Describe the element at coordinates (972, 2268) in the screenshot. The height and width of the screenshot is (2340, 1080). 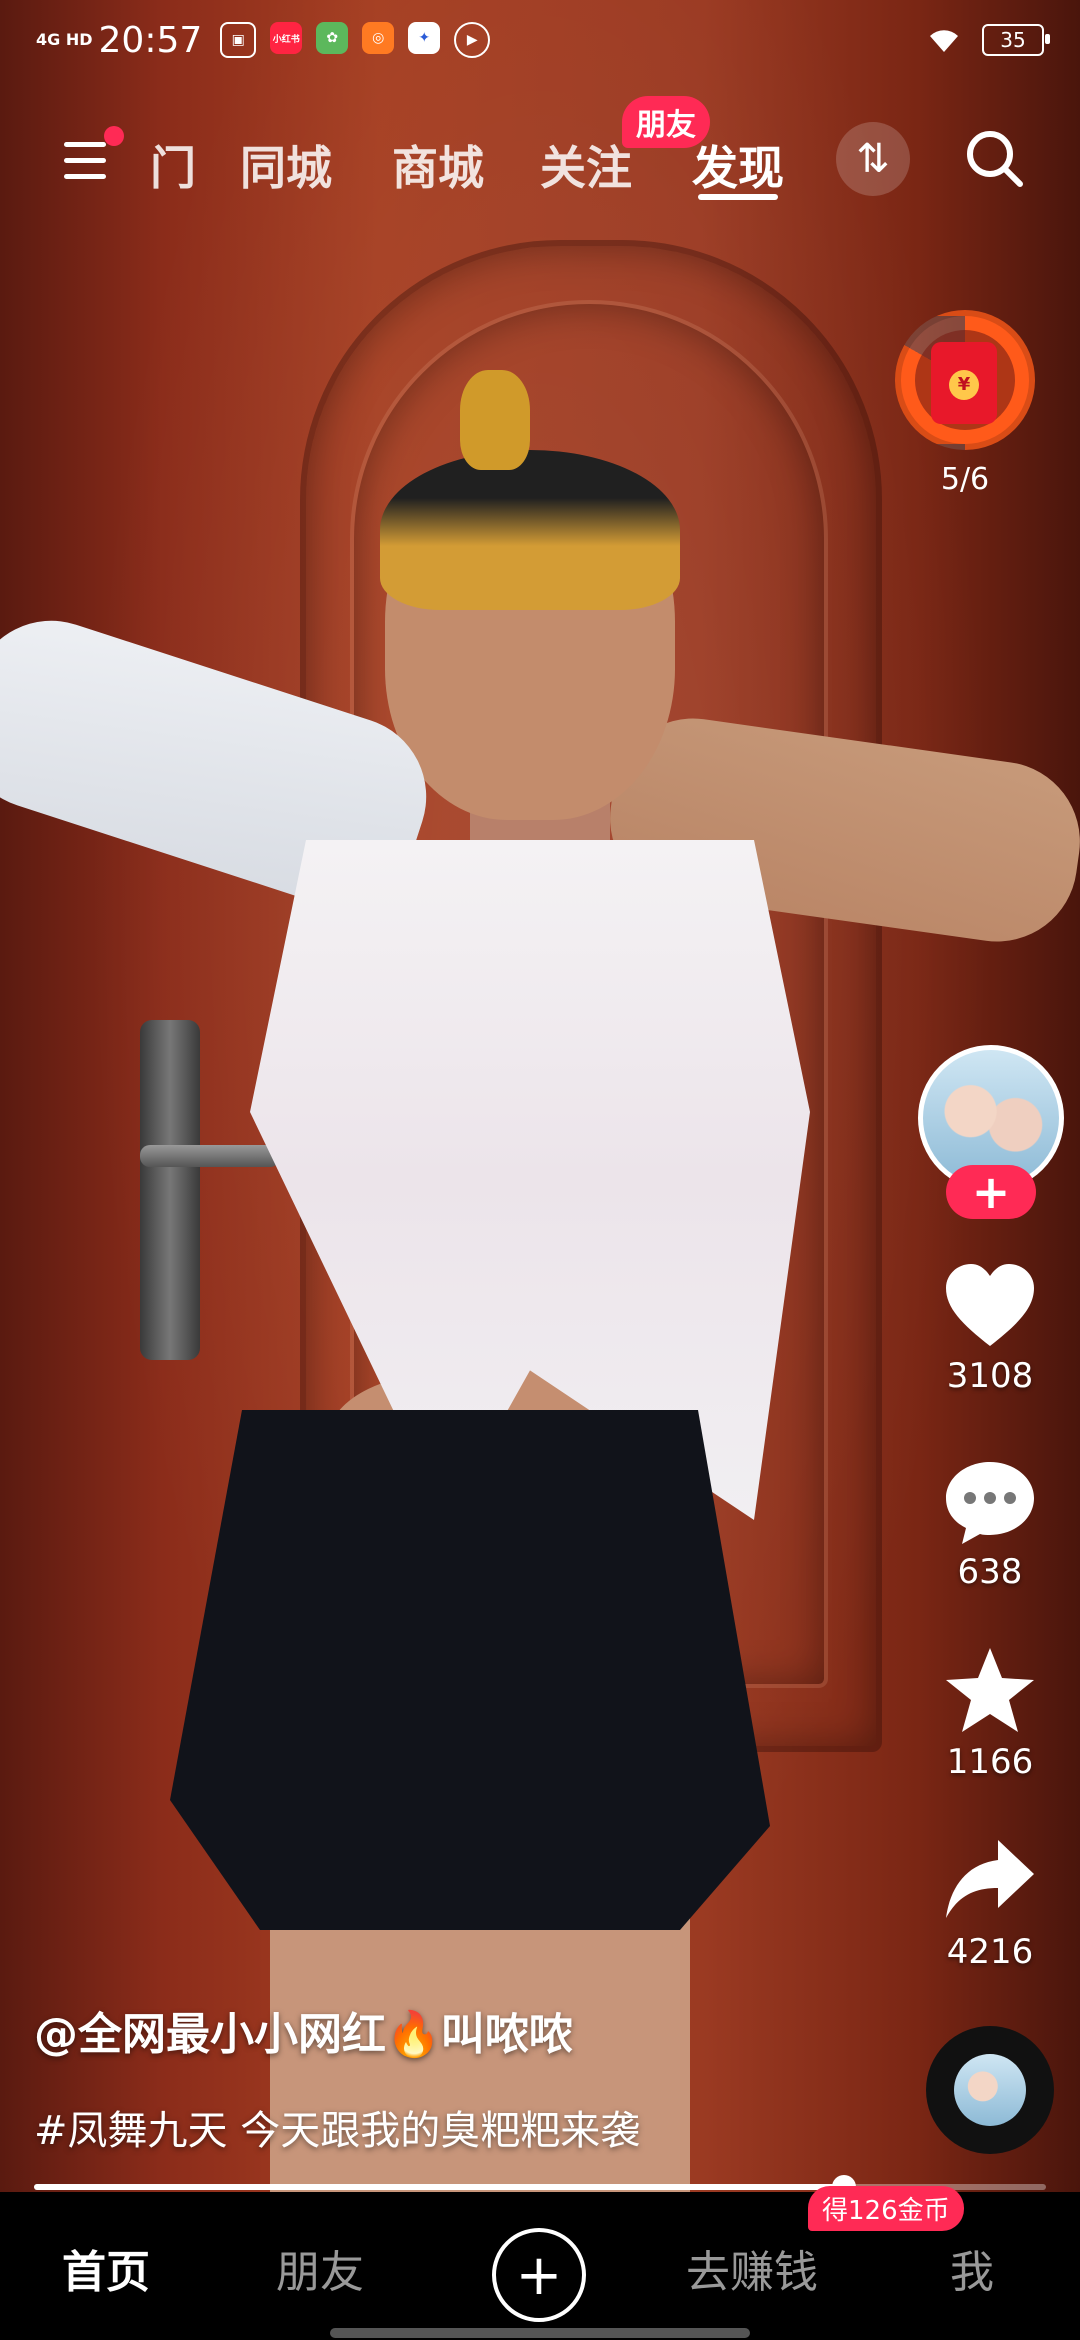
I see `nav-me: 我` at that location.